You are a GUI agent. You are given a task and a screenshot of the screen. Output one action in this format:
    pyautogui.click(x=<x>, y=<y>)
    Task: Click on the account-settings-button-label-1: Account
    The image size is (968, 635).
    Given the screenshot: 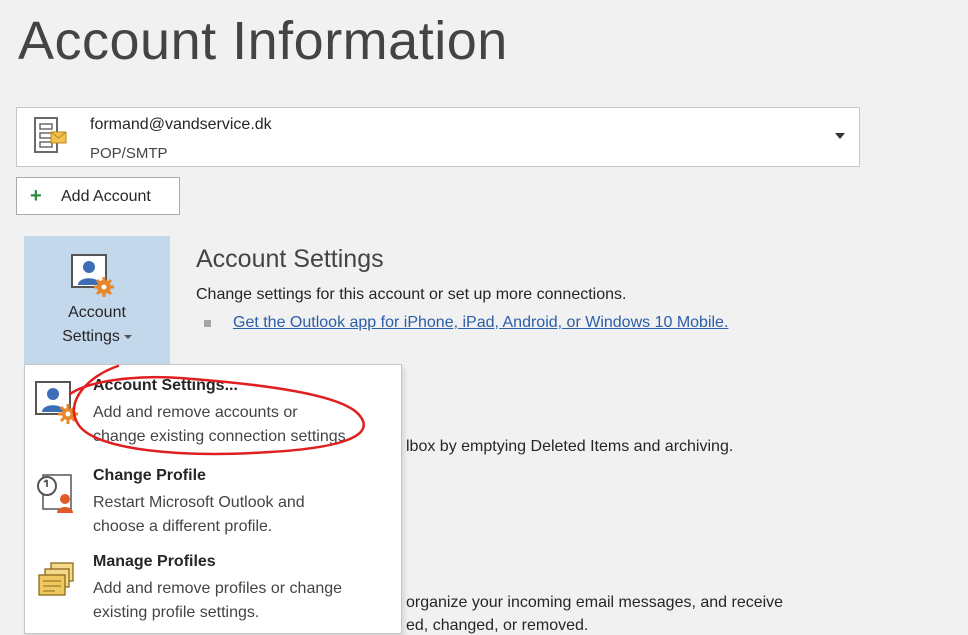 What is the action you would take?
    pyautogui.click(x=97, y=312)
    